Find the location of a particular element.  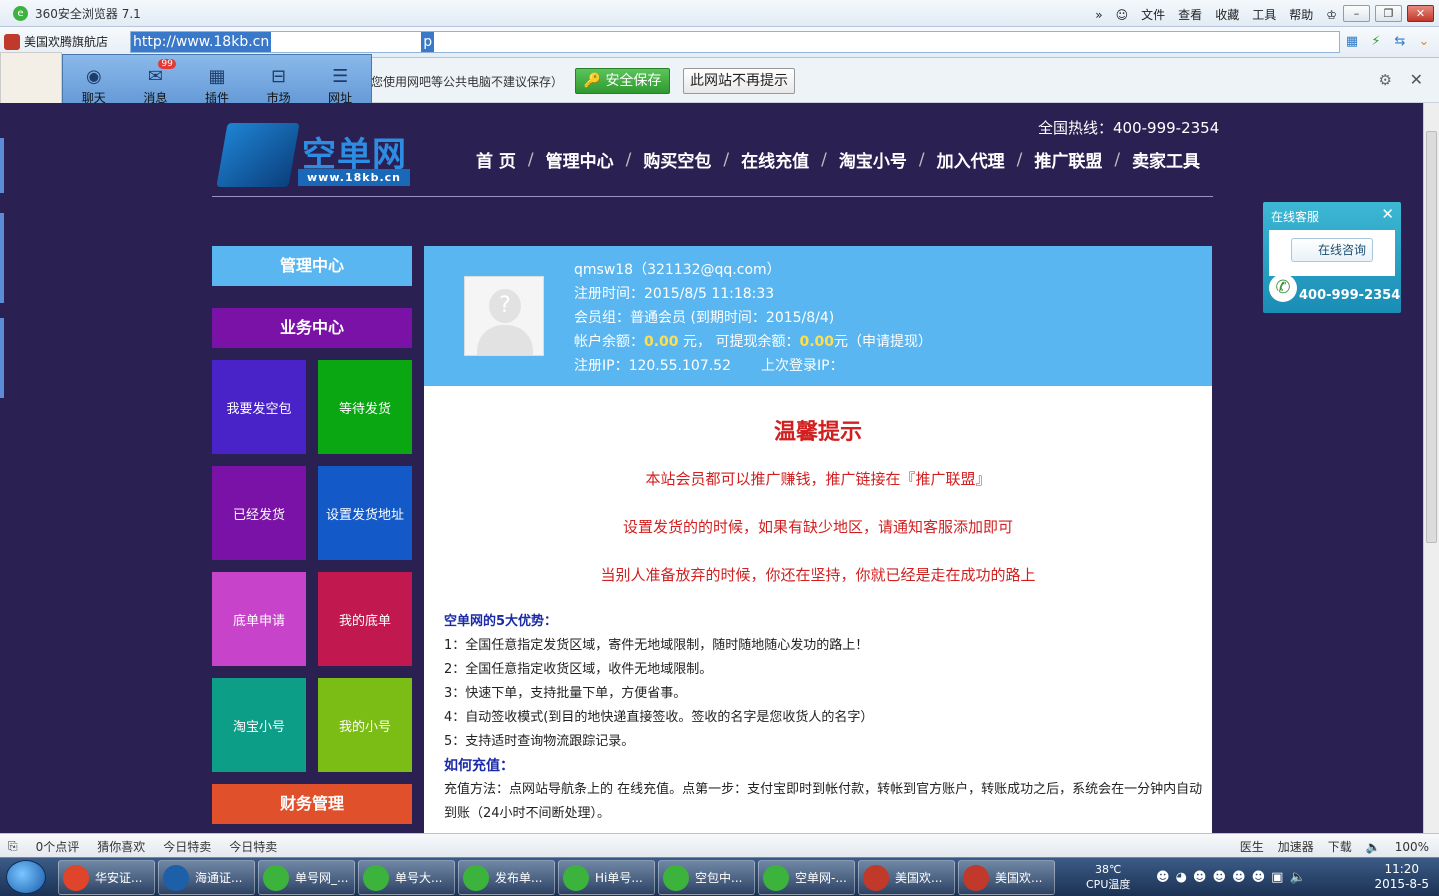

menu-favorites: 收藏 is located at coordinates (1227, 14).